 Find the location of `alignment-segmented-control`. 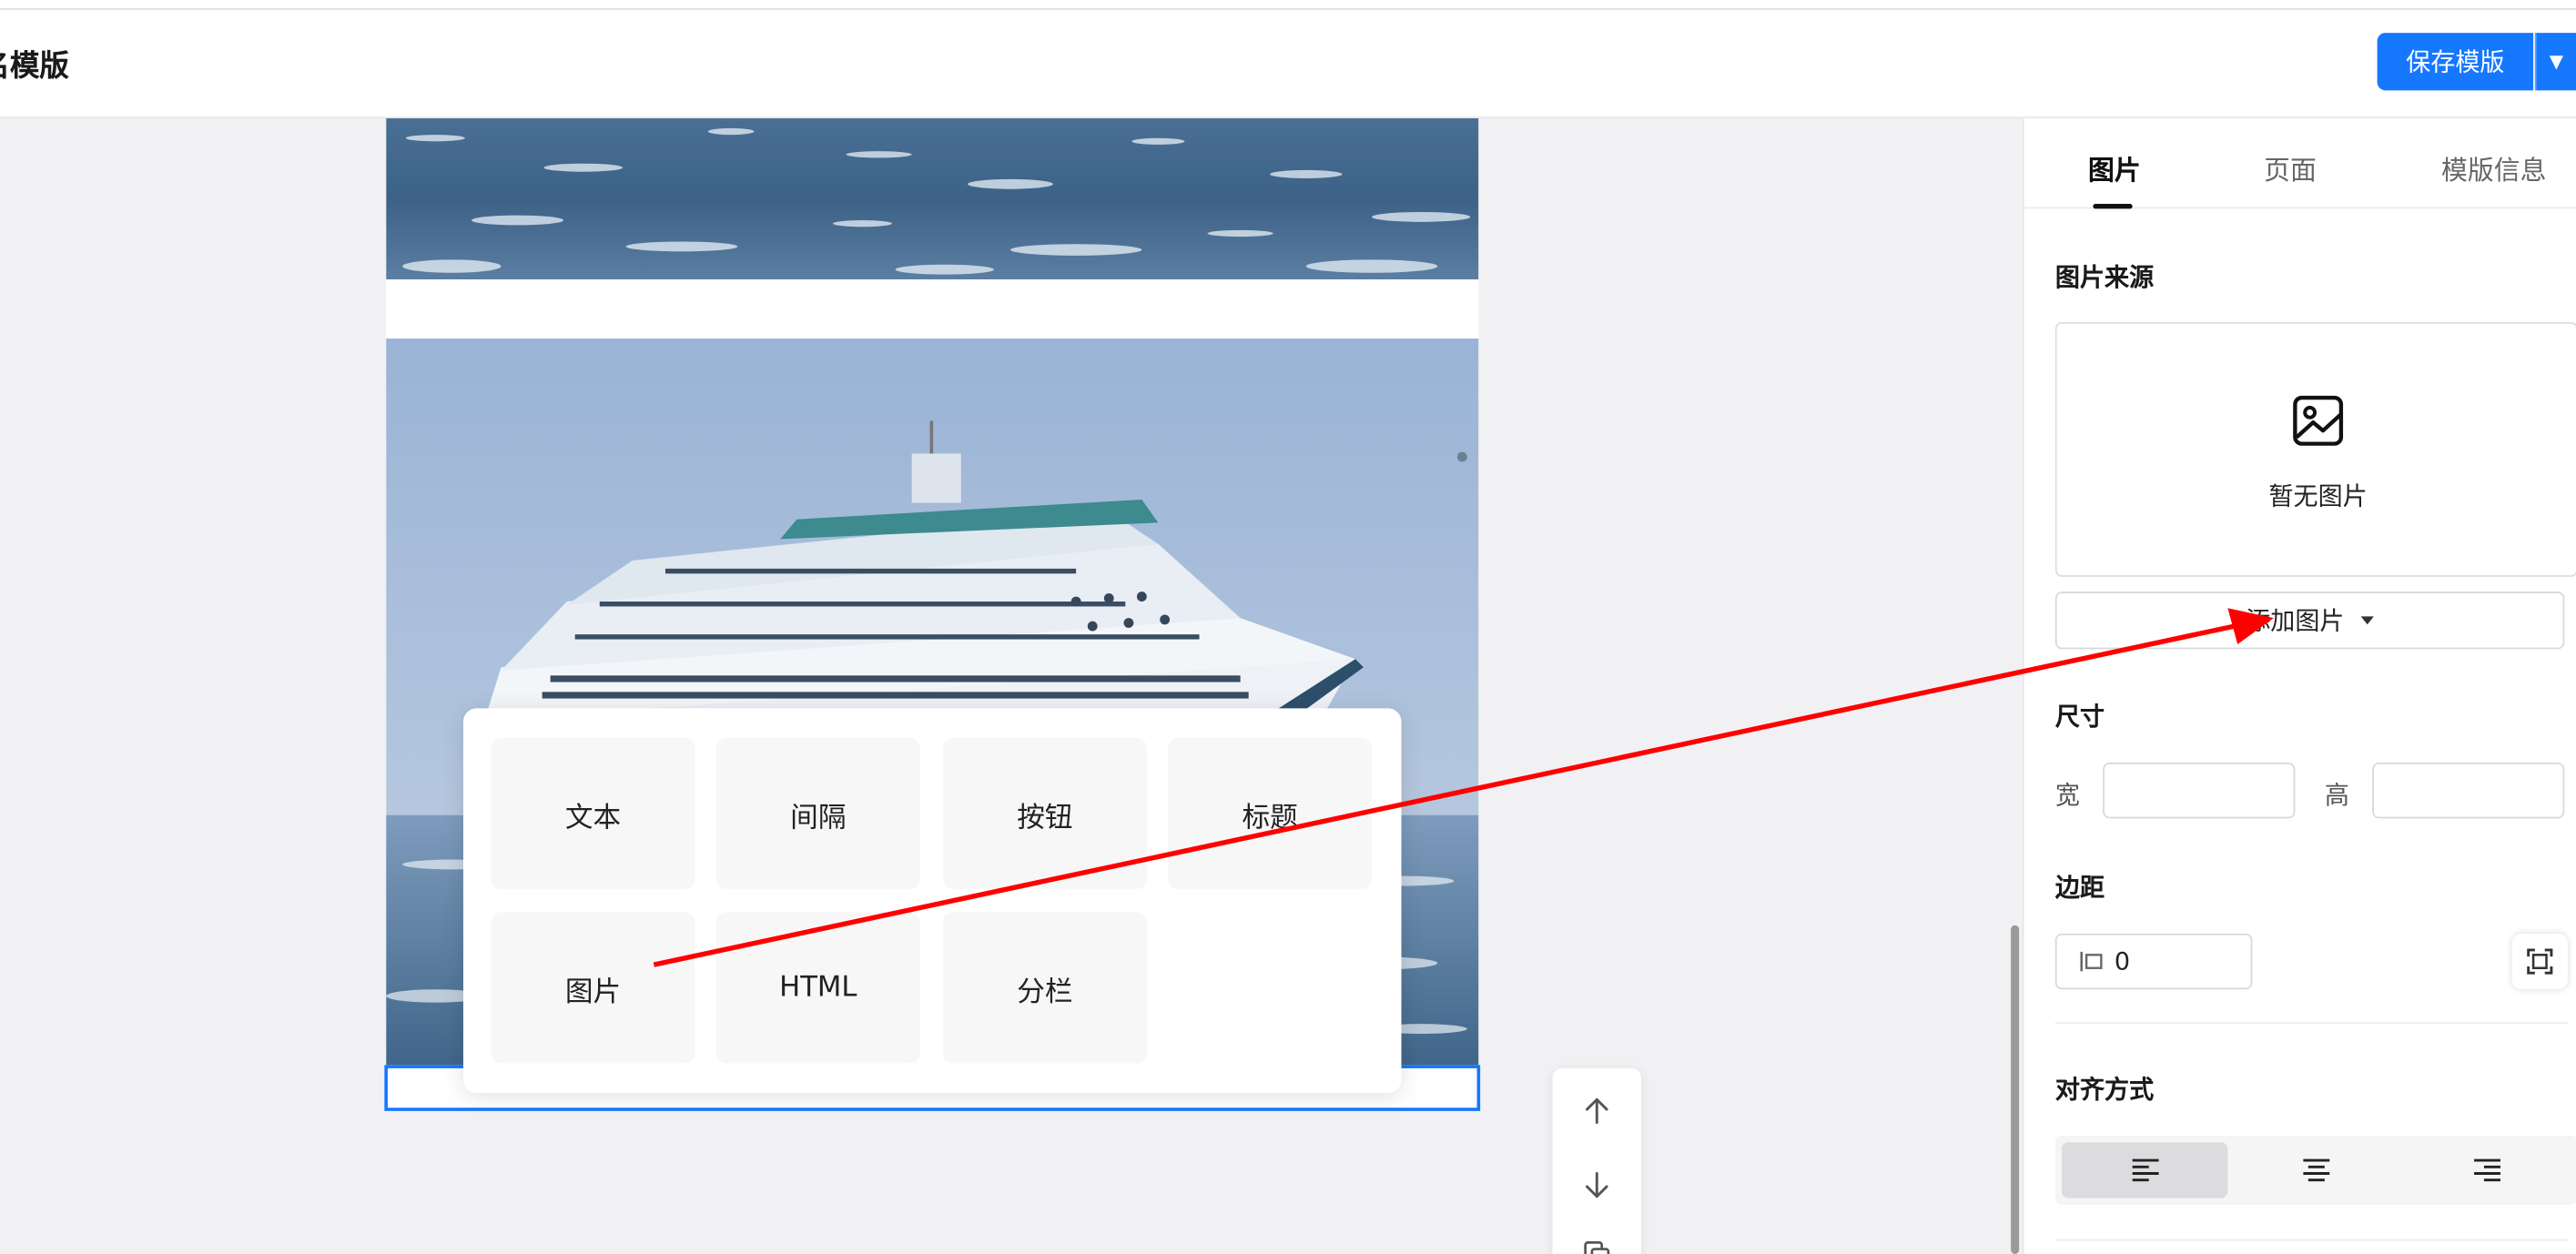

alignment-segmented-control is located at coordinates (2315, 1170).